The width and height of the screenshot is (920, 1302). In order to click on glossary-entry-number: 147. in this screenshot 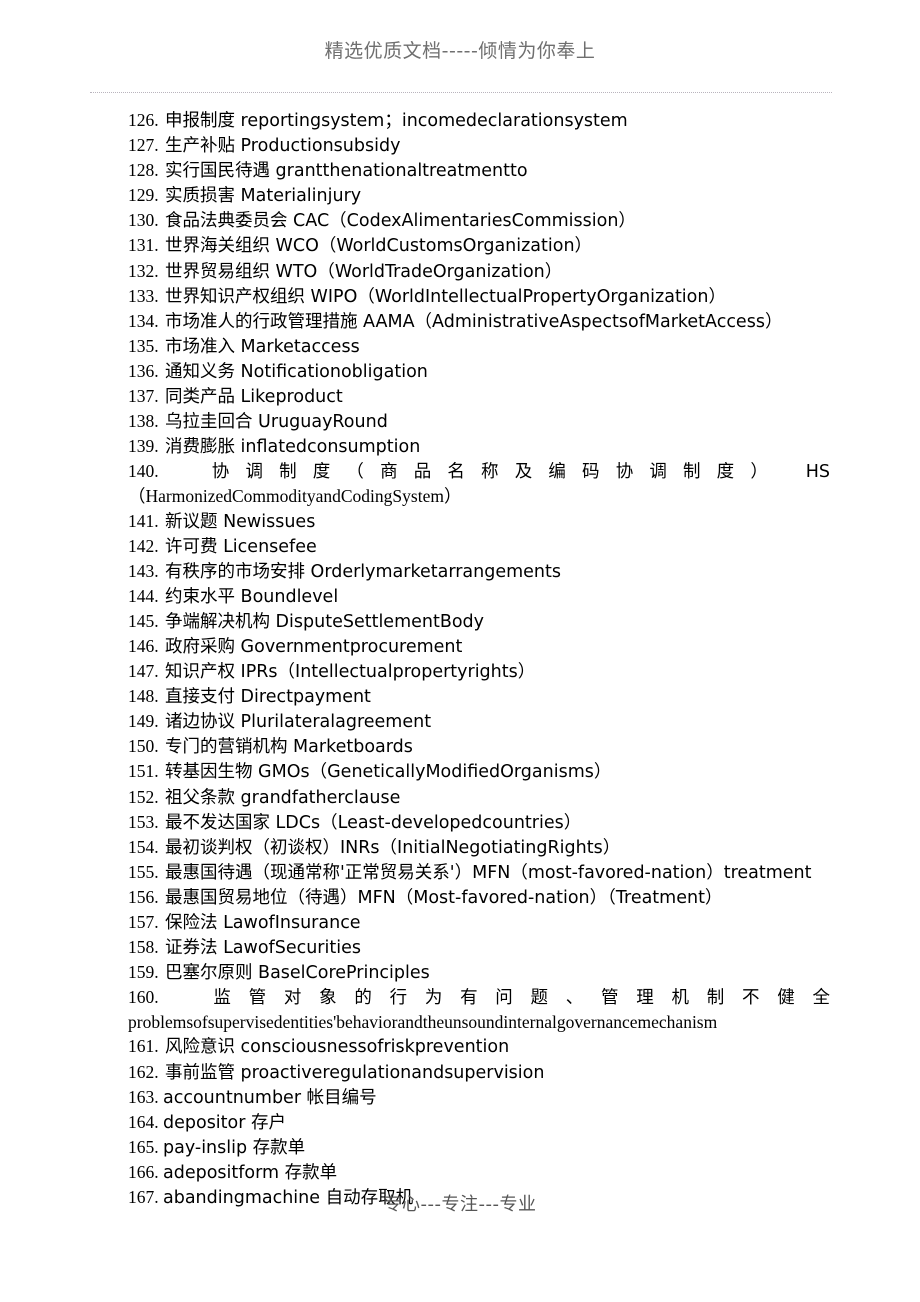, I will do `click(143, 671)`.